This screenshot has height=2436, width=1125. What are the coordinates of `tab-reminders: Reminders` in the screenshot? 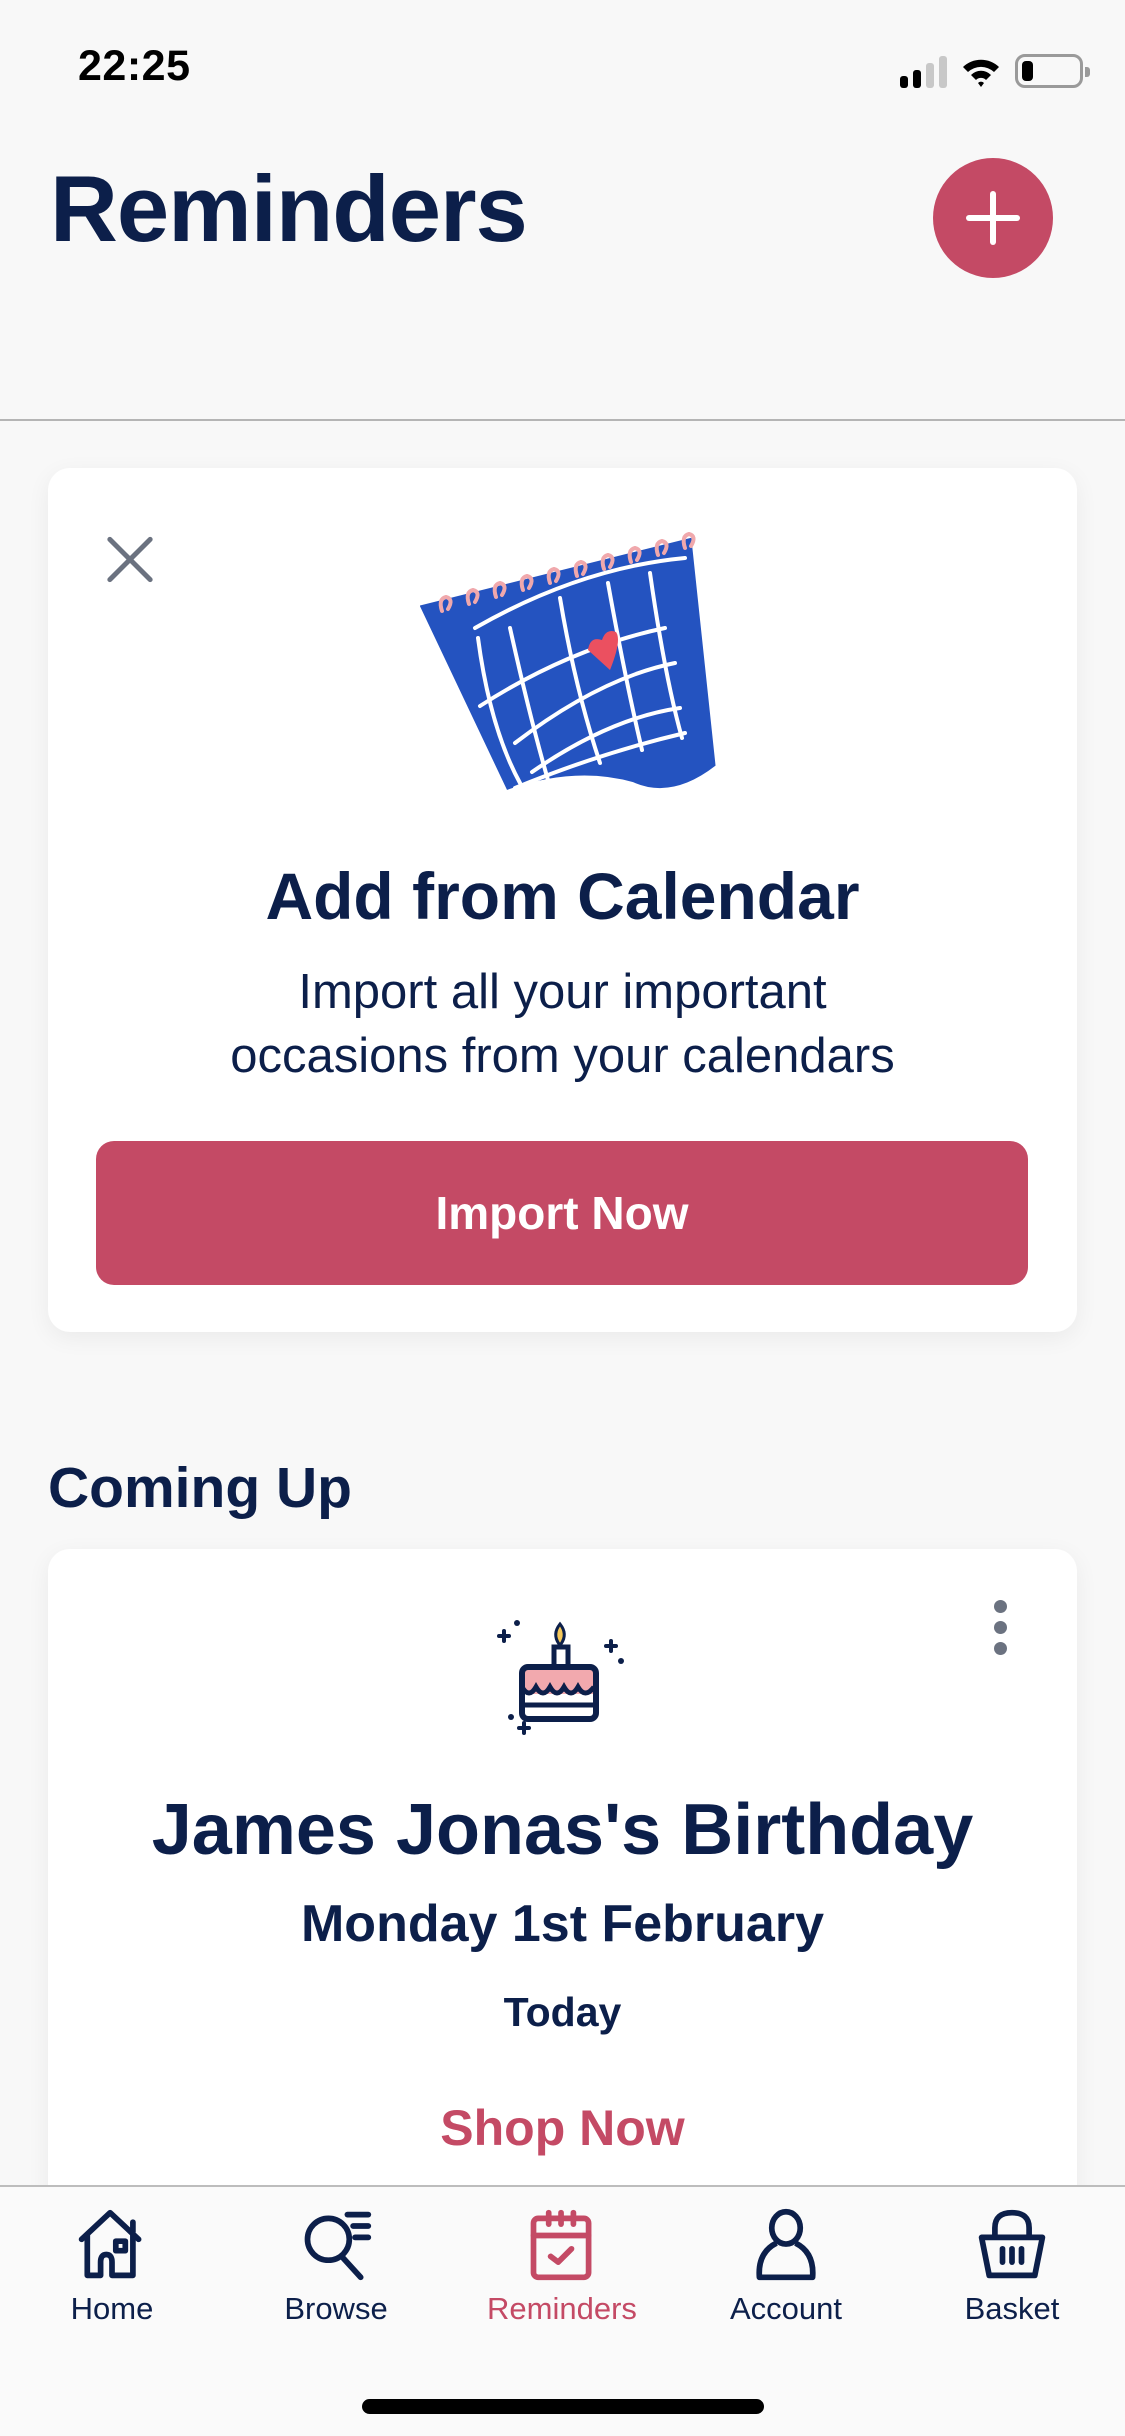 It's located at (562, 2267).